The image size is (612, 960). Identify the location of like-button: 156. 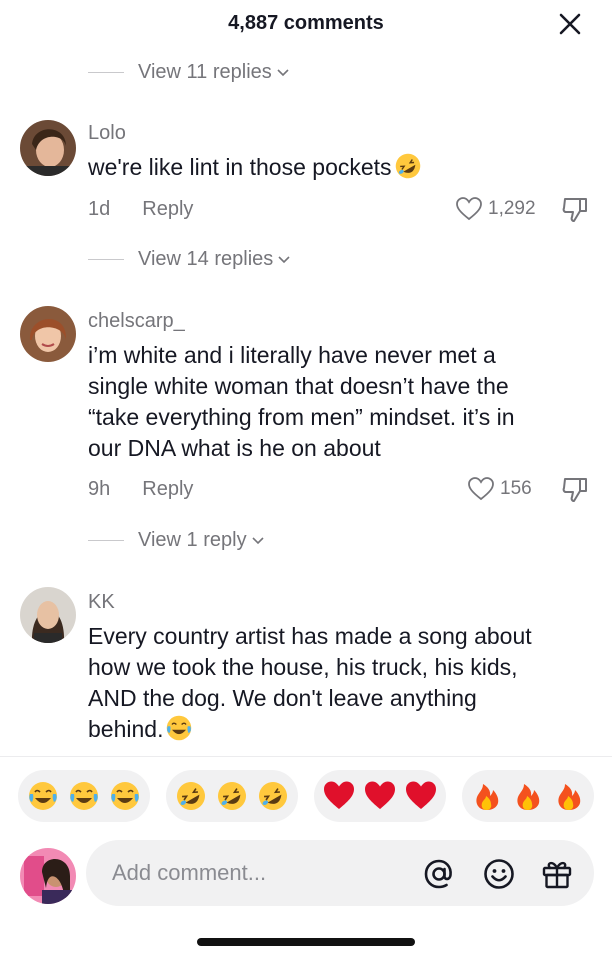
(500, 489).